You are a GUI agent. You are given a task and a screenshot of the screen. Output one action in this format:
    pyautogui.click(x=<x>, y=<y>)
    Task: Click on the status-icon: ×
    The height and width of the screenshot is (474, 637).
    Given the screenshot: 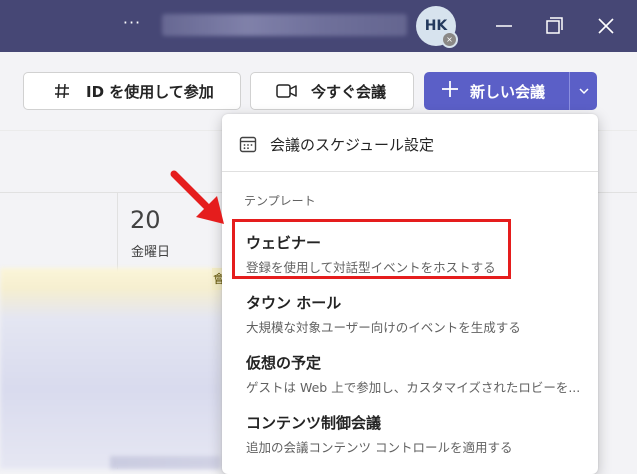 What is the action you would take?
    pyautogui.click(x=449, y=39)
    